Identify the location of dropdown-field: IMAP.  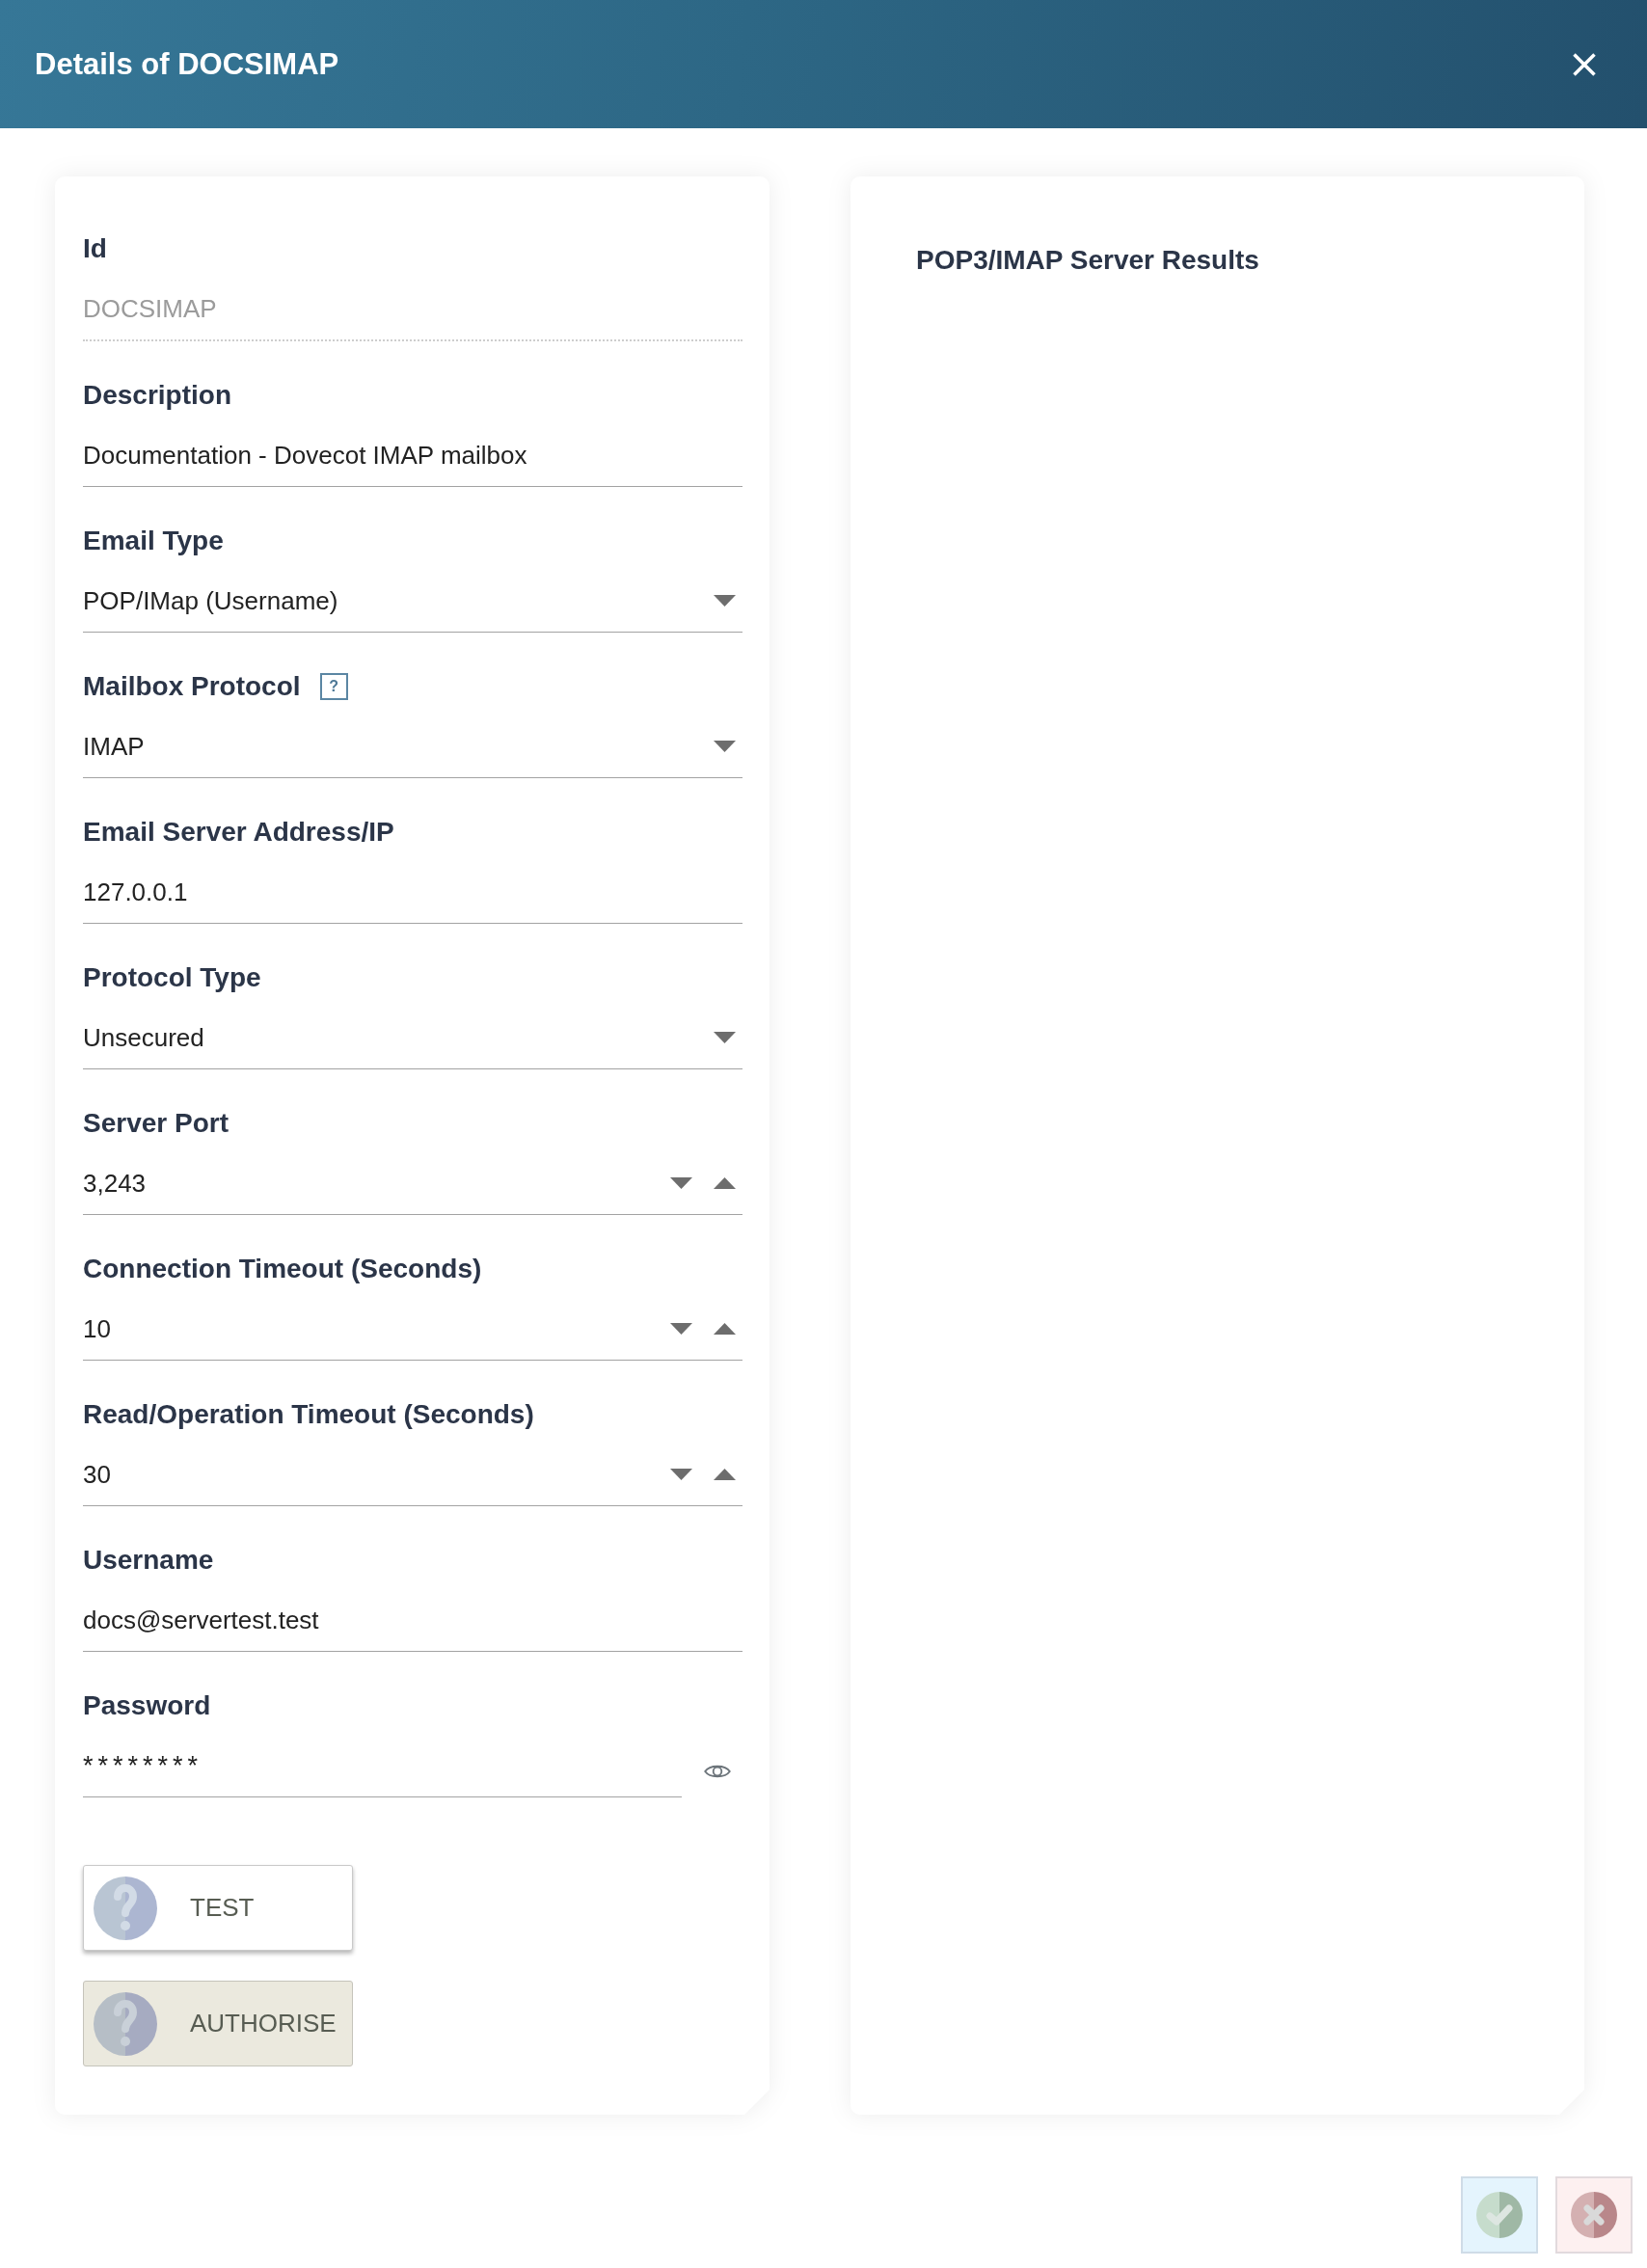
(412, 751).